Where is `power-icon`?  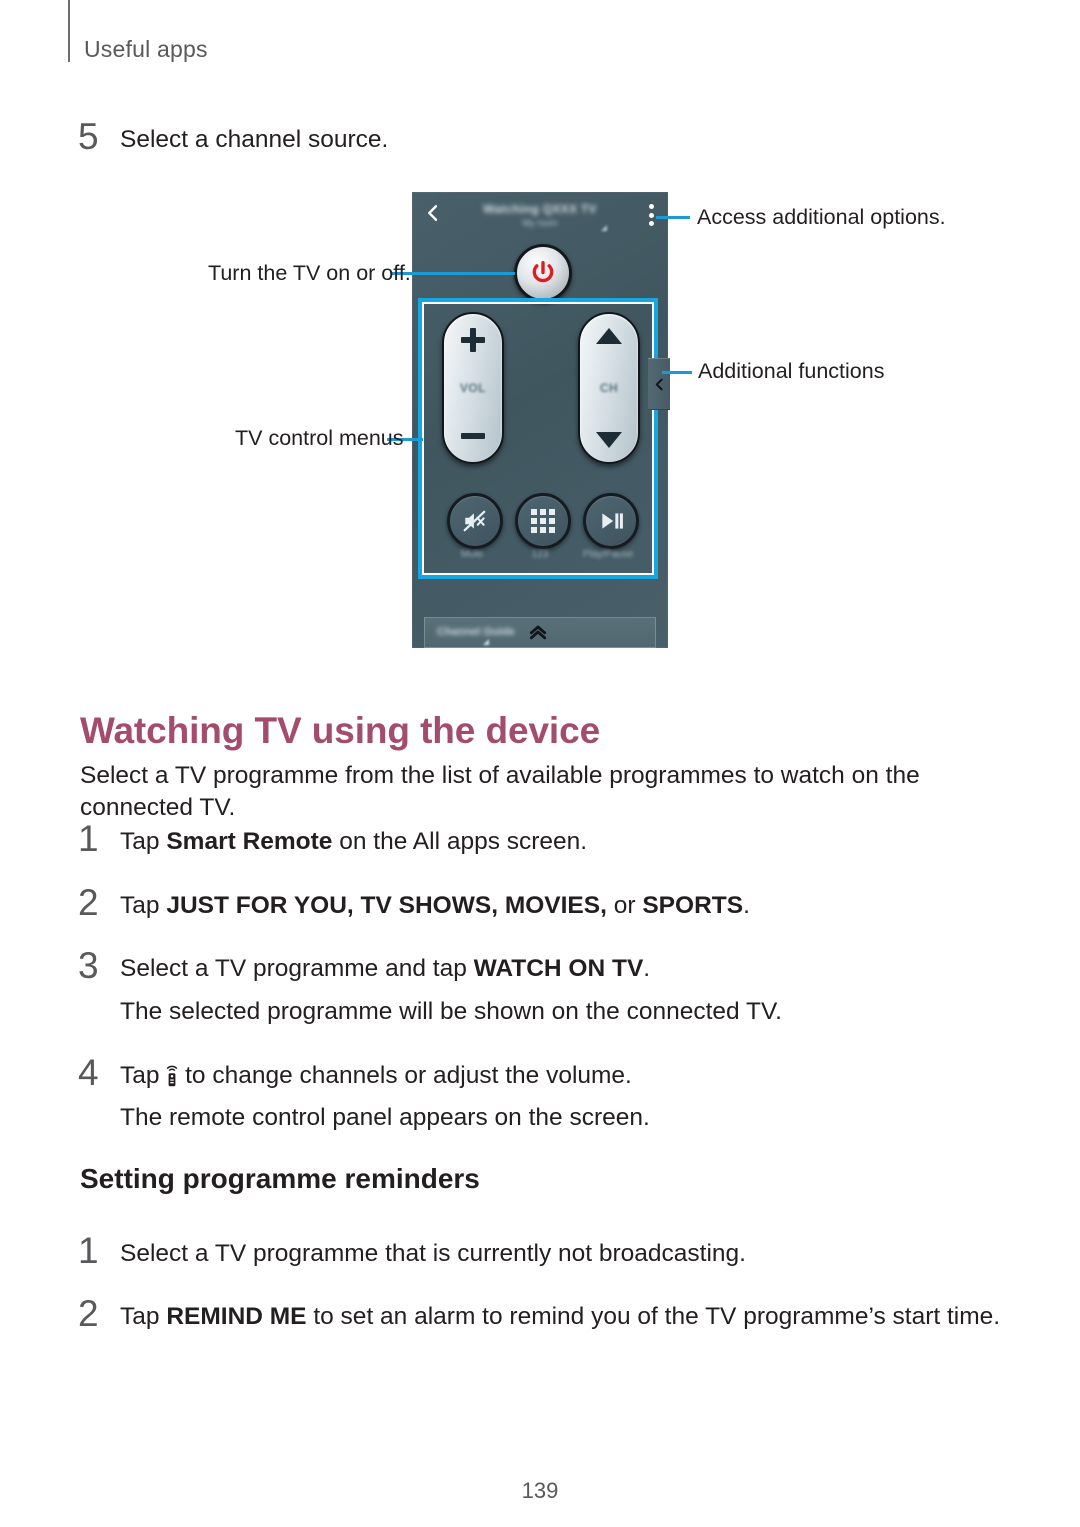 power-icon is located at coordinates (543, 272).